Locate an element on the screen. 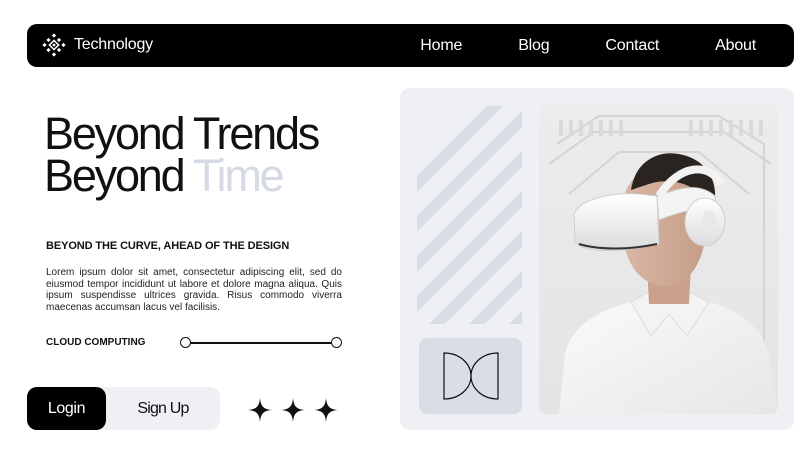 This screenshot has width=811, height=449. logo-tile is located at coordinates (470, 376).